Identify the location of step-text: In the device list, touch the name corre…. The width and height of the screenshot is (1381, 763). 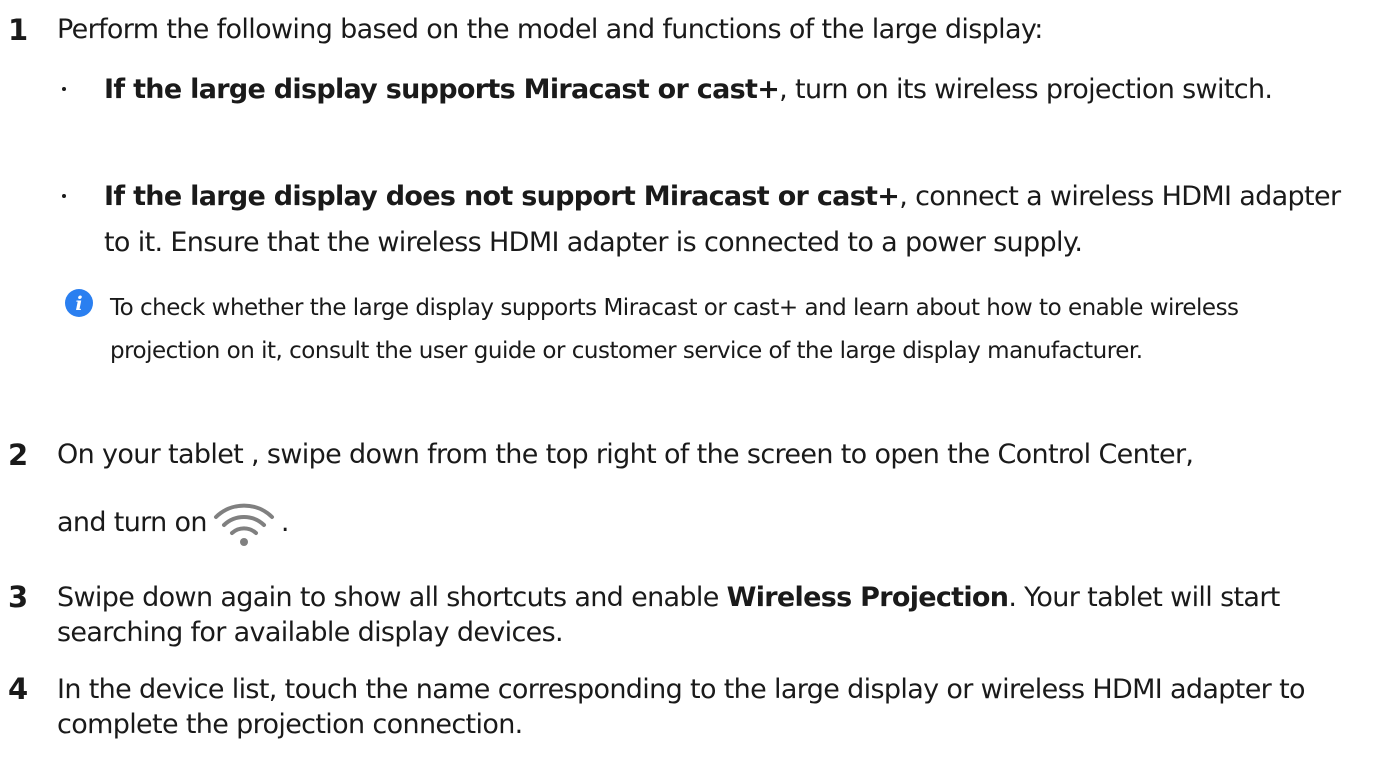
(681, 707).